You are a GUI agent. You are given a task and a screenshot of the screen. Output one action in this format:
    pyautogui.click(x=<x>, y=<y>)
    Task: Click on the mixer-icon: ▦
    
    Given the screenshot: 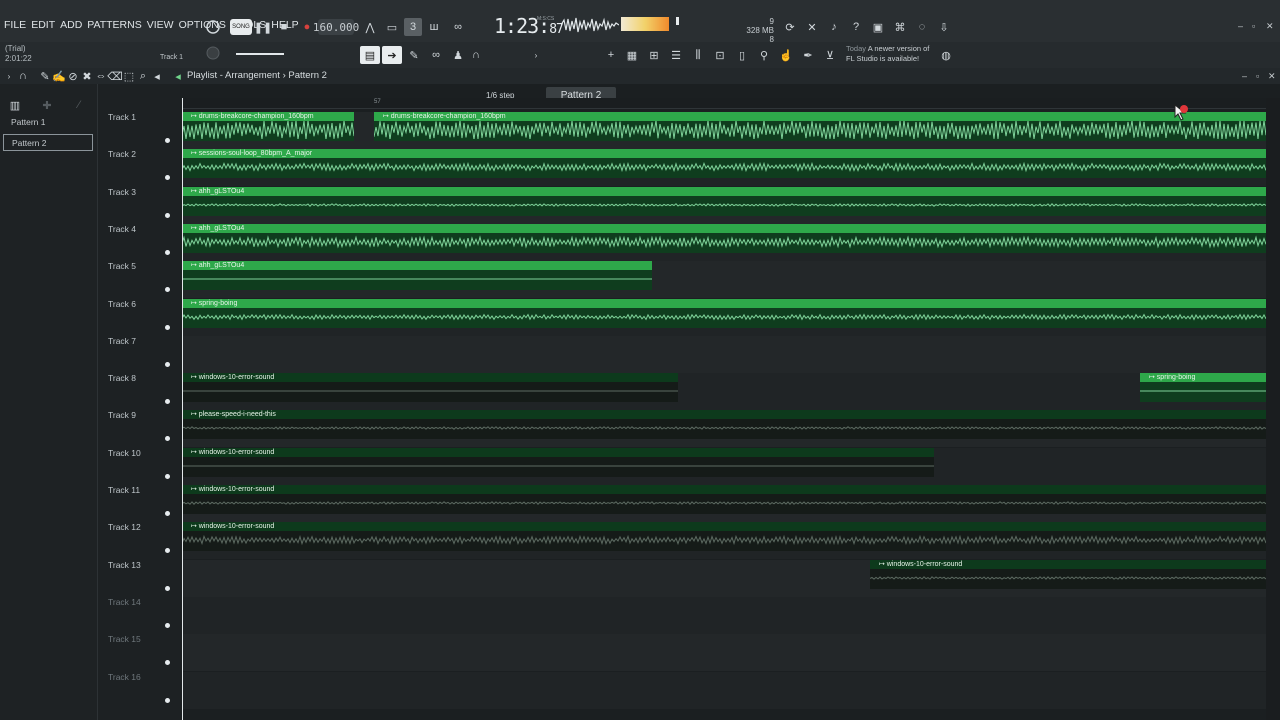 What is the action you would take?
    pyautogui.click(x=632, y=55)
    